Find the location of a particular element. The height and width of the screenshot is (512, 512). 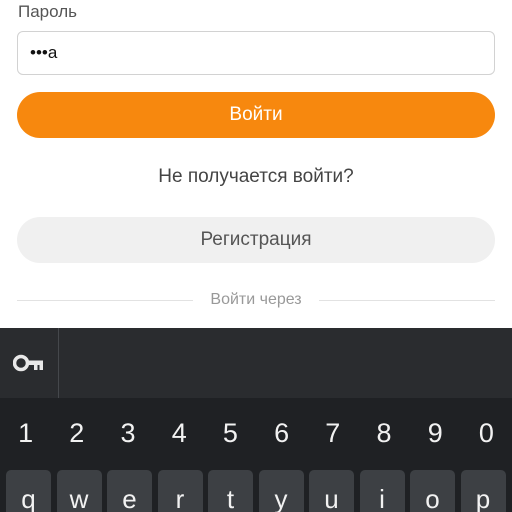

key-u: u is located at coordinates (331, 491).